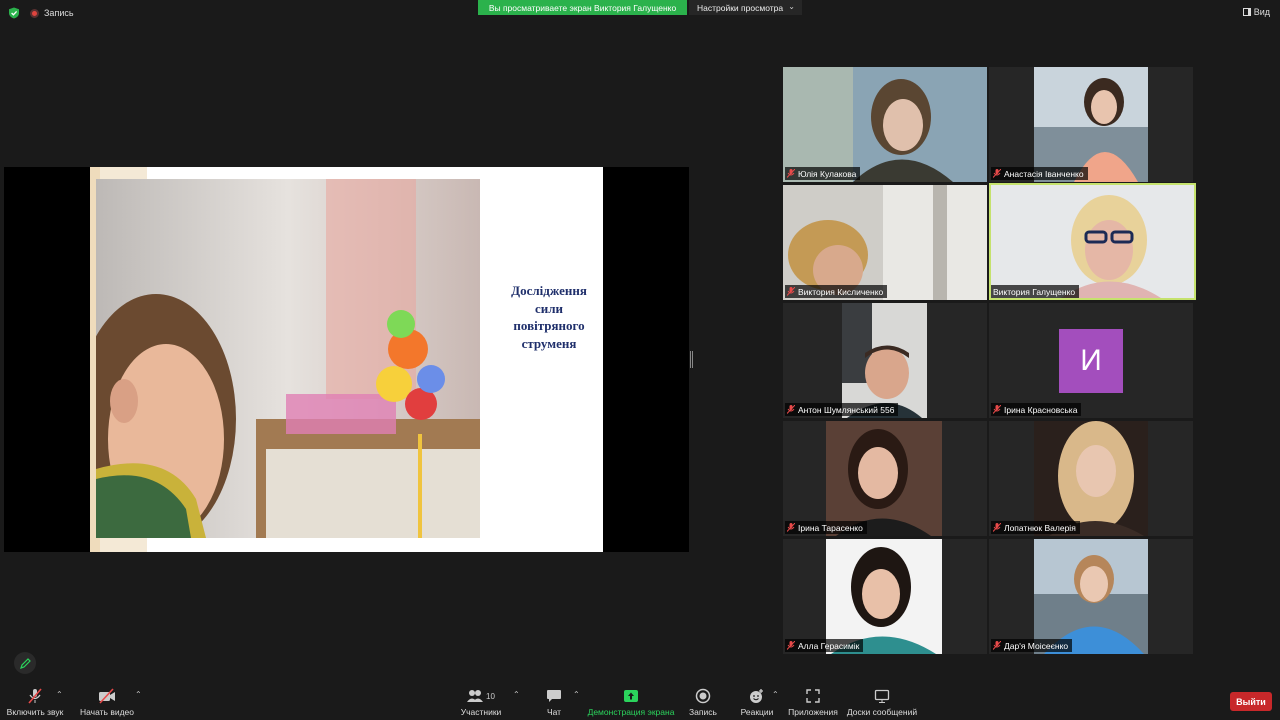 The image size is (1280, 720). Describe the element at coordinates (830, 527) in the screenshot. I see `participant-name: Ірина Тарасенко` at that location.